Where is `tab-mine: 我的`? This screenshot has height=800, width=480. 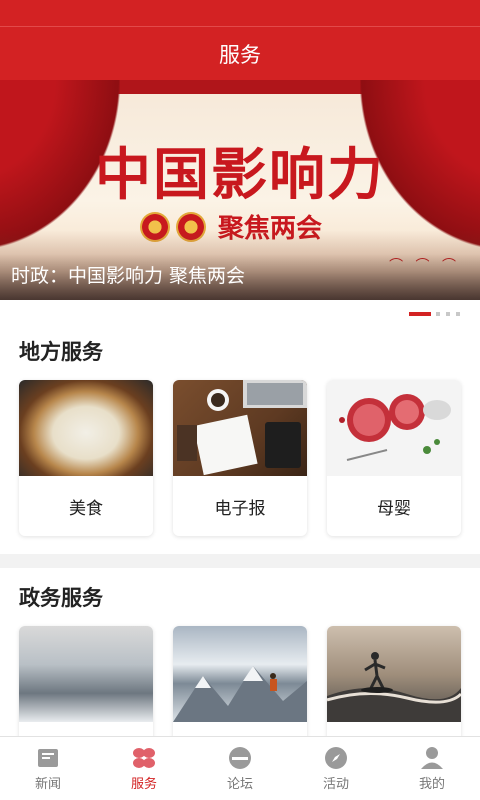
tab-mine: 我的 is located at coordinates (432, 768).